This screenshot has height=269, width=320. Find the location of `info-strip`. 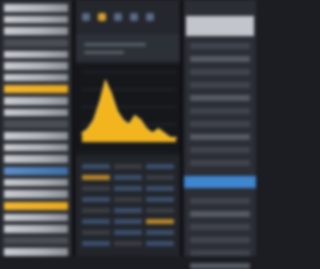

info-strip is located at coordinates (128, 48).